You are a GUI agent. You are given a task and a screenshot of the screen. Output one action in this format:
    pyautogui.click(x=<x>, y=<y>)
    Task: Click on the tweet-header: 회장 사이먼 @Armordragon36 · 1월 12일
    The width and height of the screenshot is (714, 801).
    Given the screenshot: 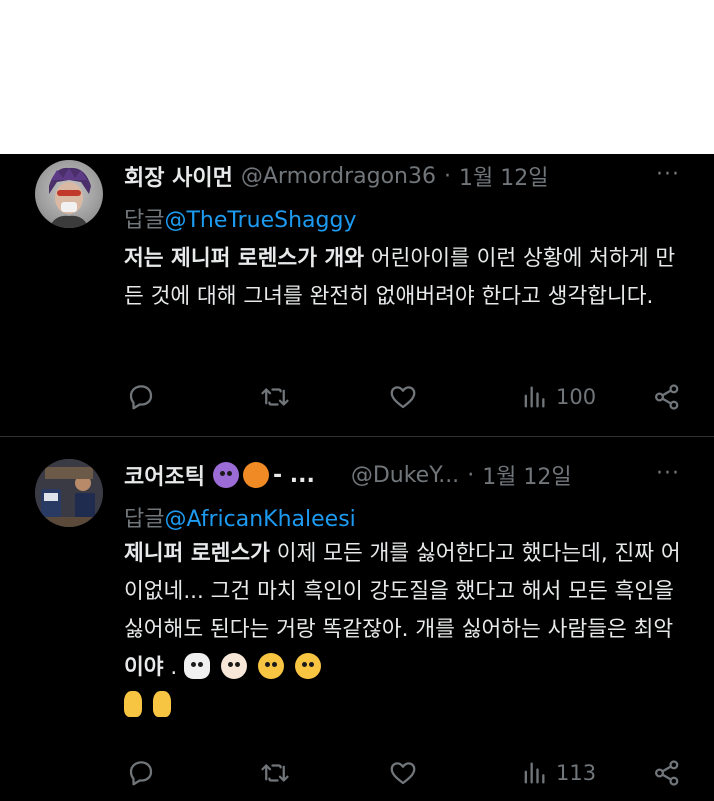 What is the action you would take?
    pyautogui.click(x=336, y=176)
    